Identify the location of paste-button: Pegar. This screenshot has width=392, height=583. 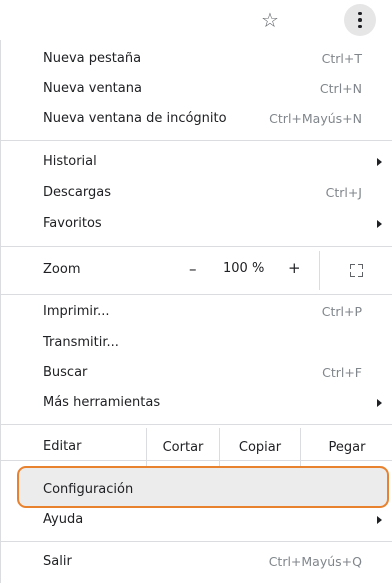
(346, 447).